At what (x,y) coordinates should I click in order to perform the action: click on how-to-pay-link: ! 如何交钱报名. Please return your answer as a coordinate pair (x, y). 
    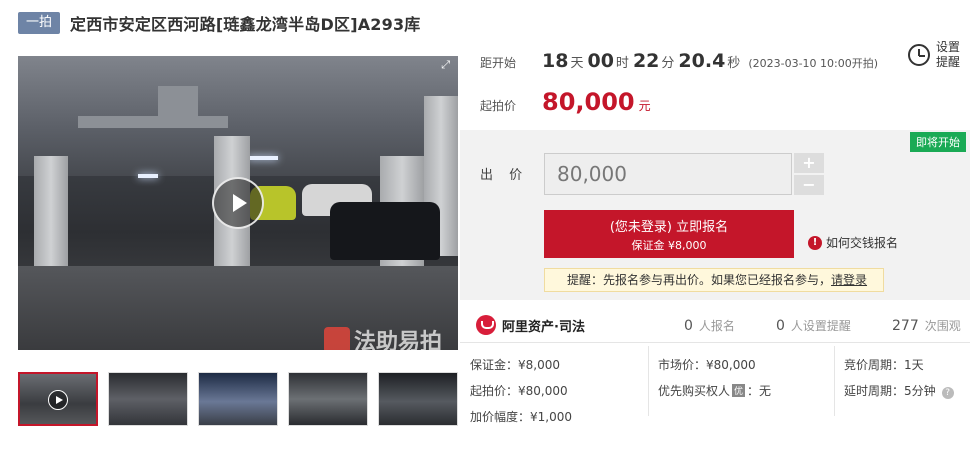
    Looking at the image, I should click on (853, 242).